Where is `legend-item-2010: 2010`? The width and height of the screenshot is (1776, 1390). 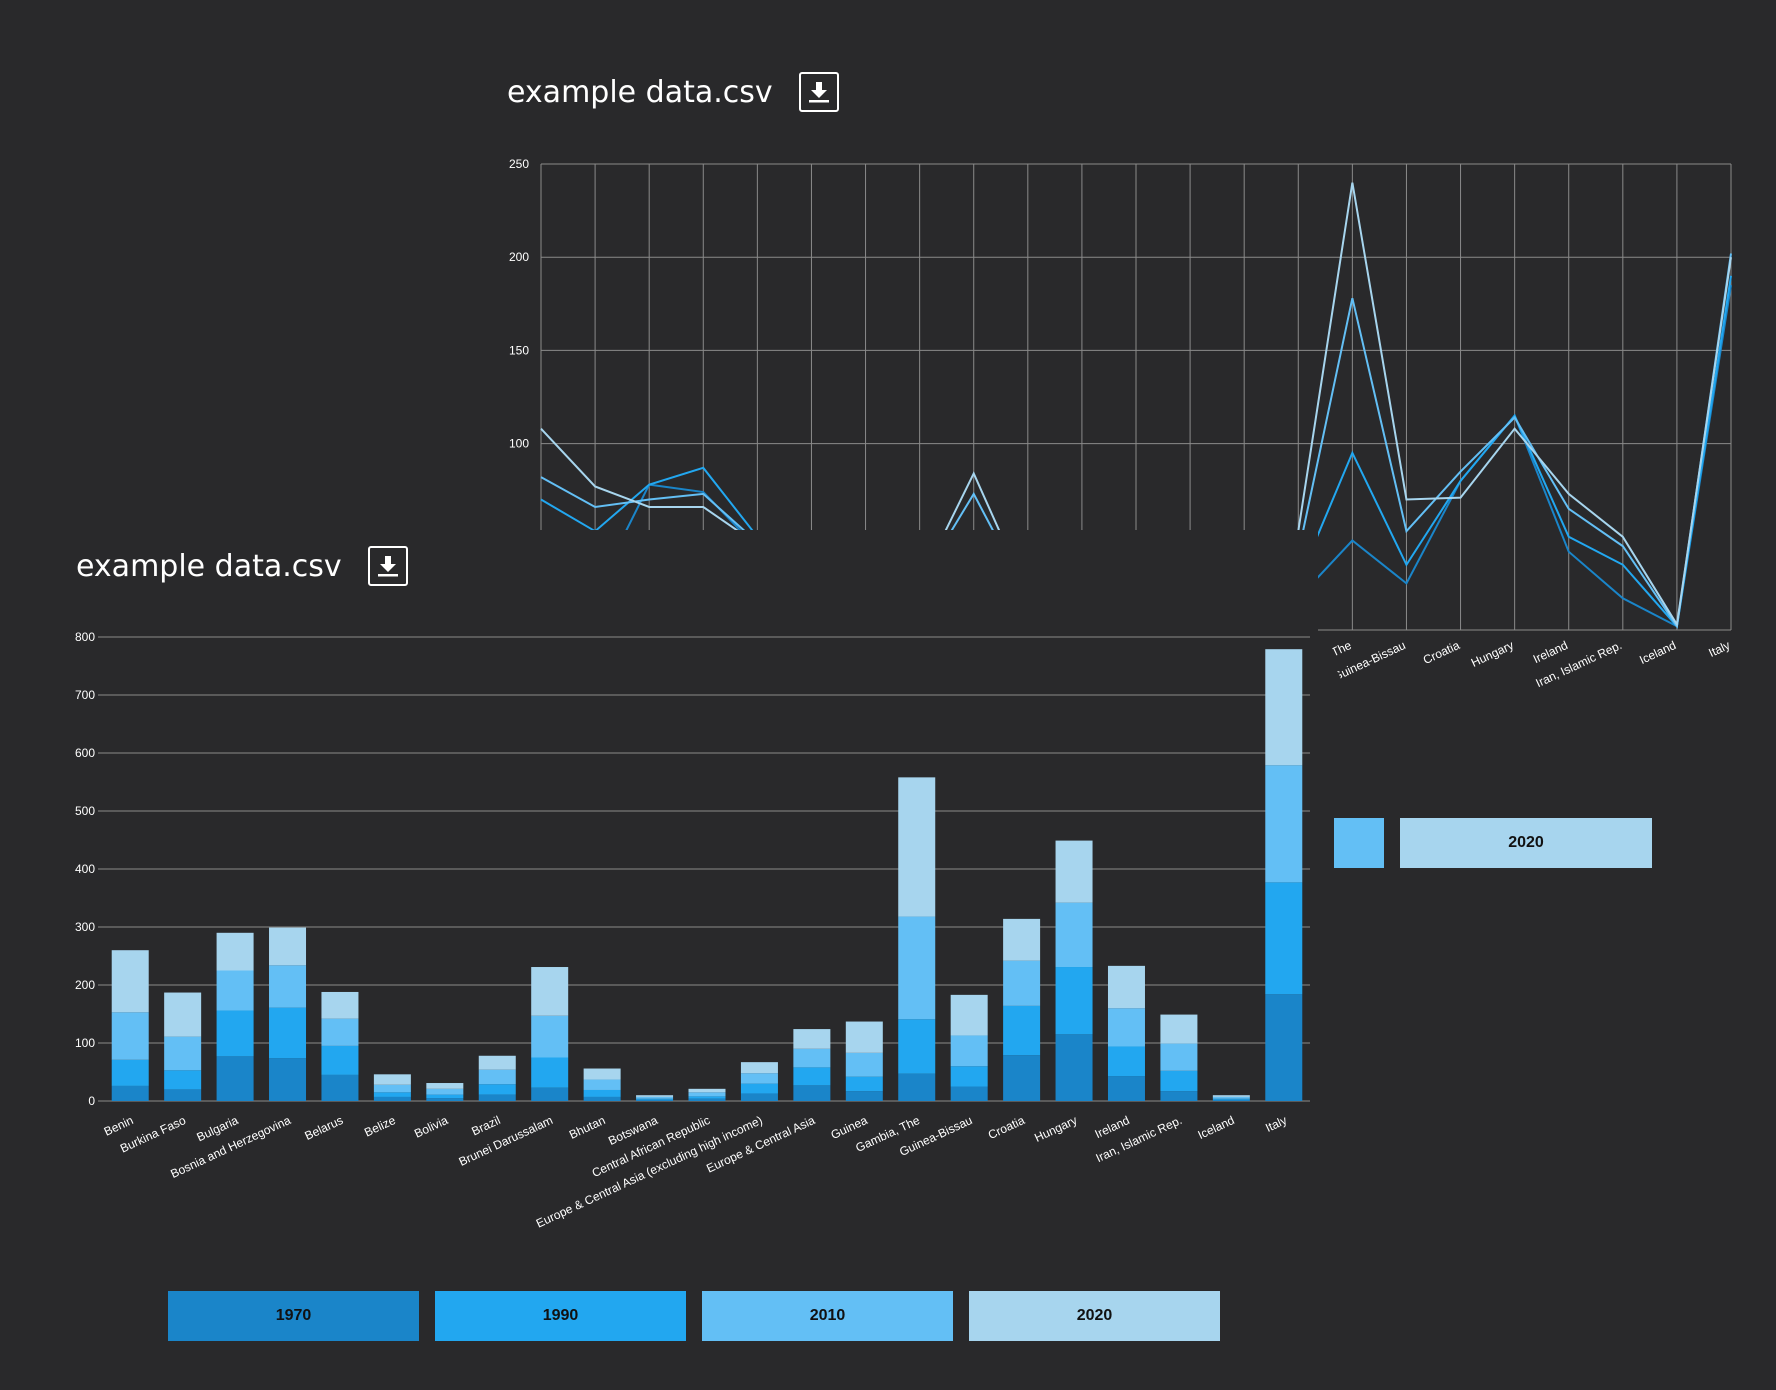
legend-item-2010: 2010 is located at coordinates (827, 1316).